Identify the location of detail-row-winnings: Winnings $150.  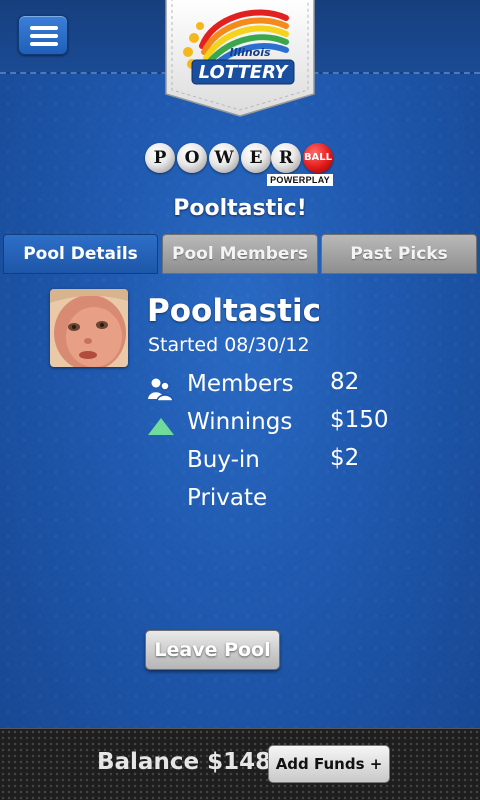
(240, 425).